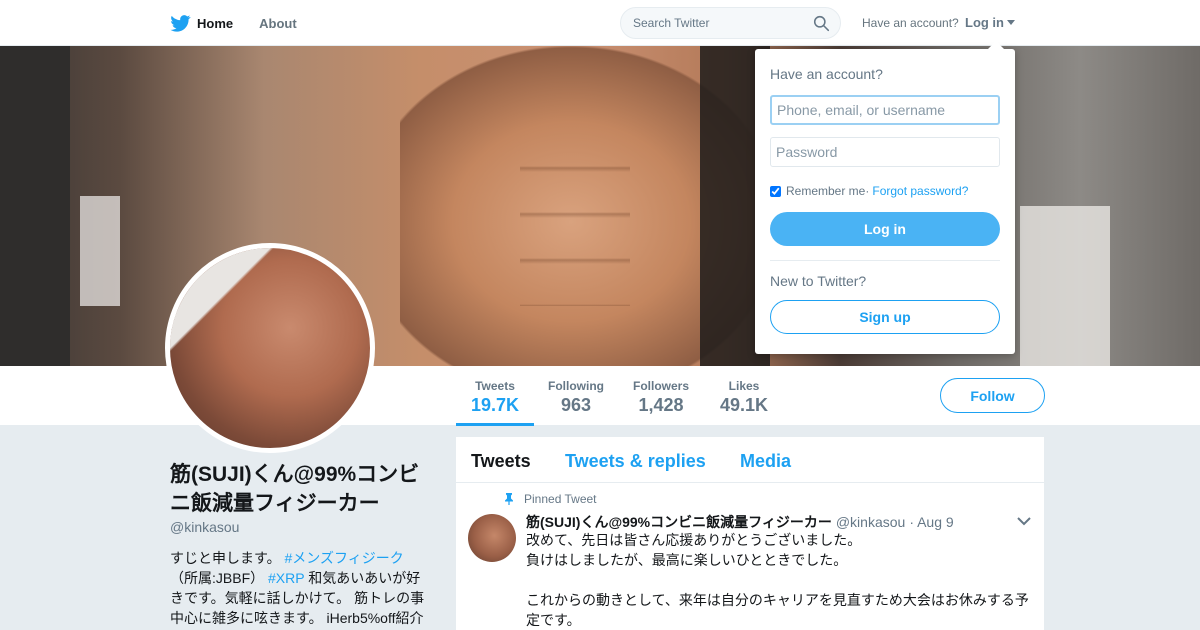 This screenshot has height=630, width=1200. I want to click on divider, so click(885, 260).